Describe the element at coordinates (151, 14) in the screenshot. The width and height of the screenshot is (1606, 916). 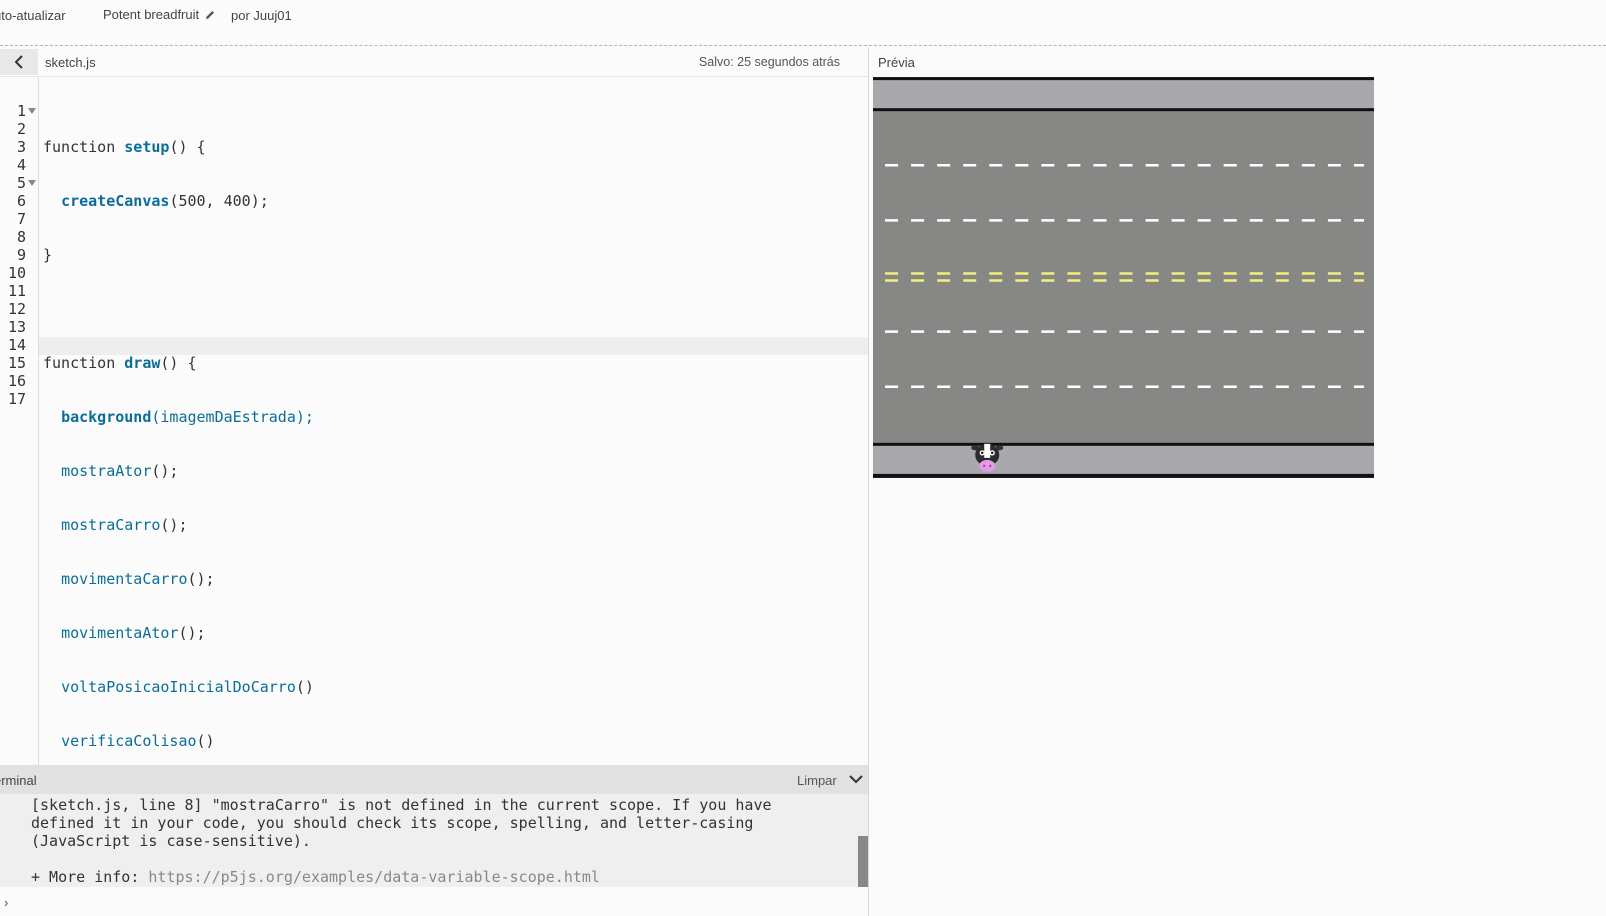
I see `project-name-text: Potent breadfruit` at that location.